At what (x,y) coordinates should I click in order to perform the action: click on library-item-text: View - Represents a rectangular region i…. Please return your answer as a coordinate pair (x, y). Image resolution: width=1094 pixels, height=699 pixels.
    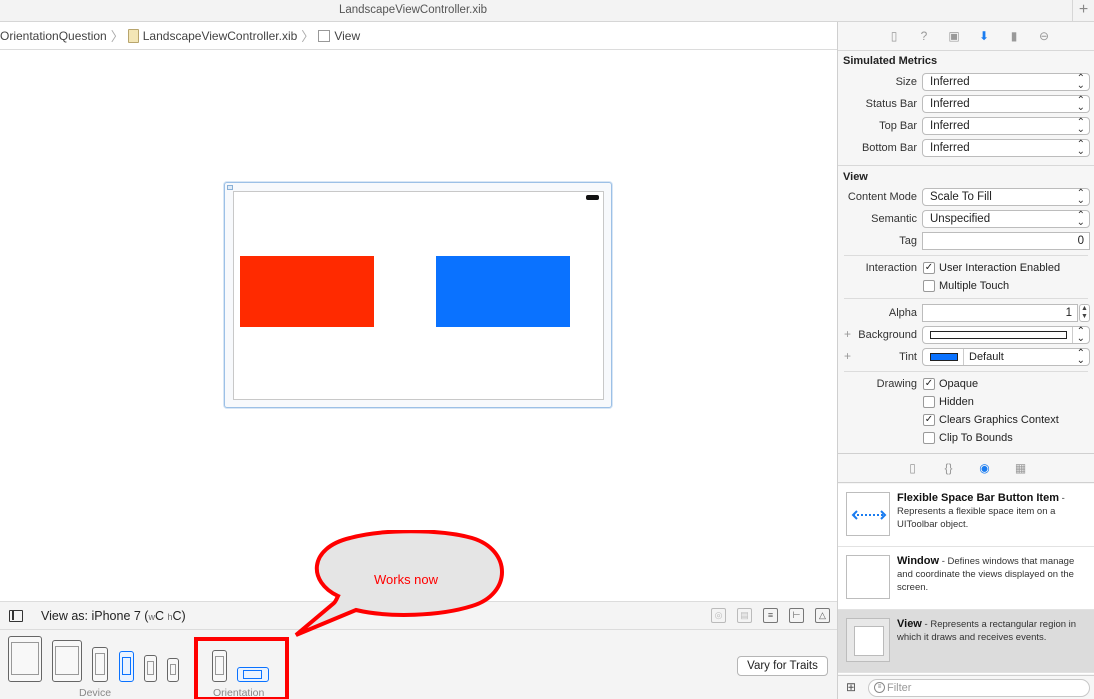
    Looking at the image, I should click on (987, 630).